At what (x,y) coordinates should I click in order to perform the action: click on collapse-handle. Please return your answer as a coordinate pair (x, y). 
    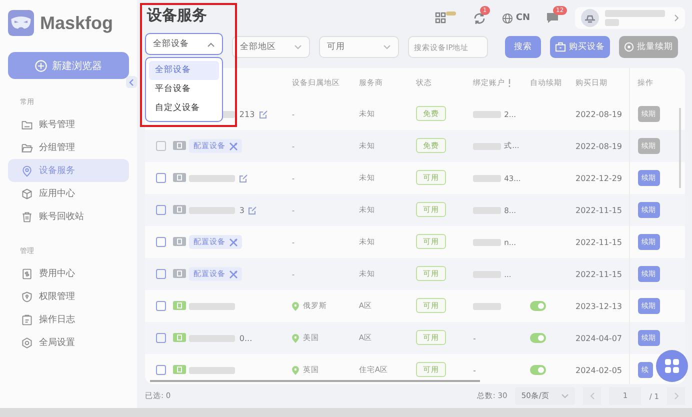
    Looking at the image, I should click on (131, 82).